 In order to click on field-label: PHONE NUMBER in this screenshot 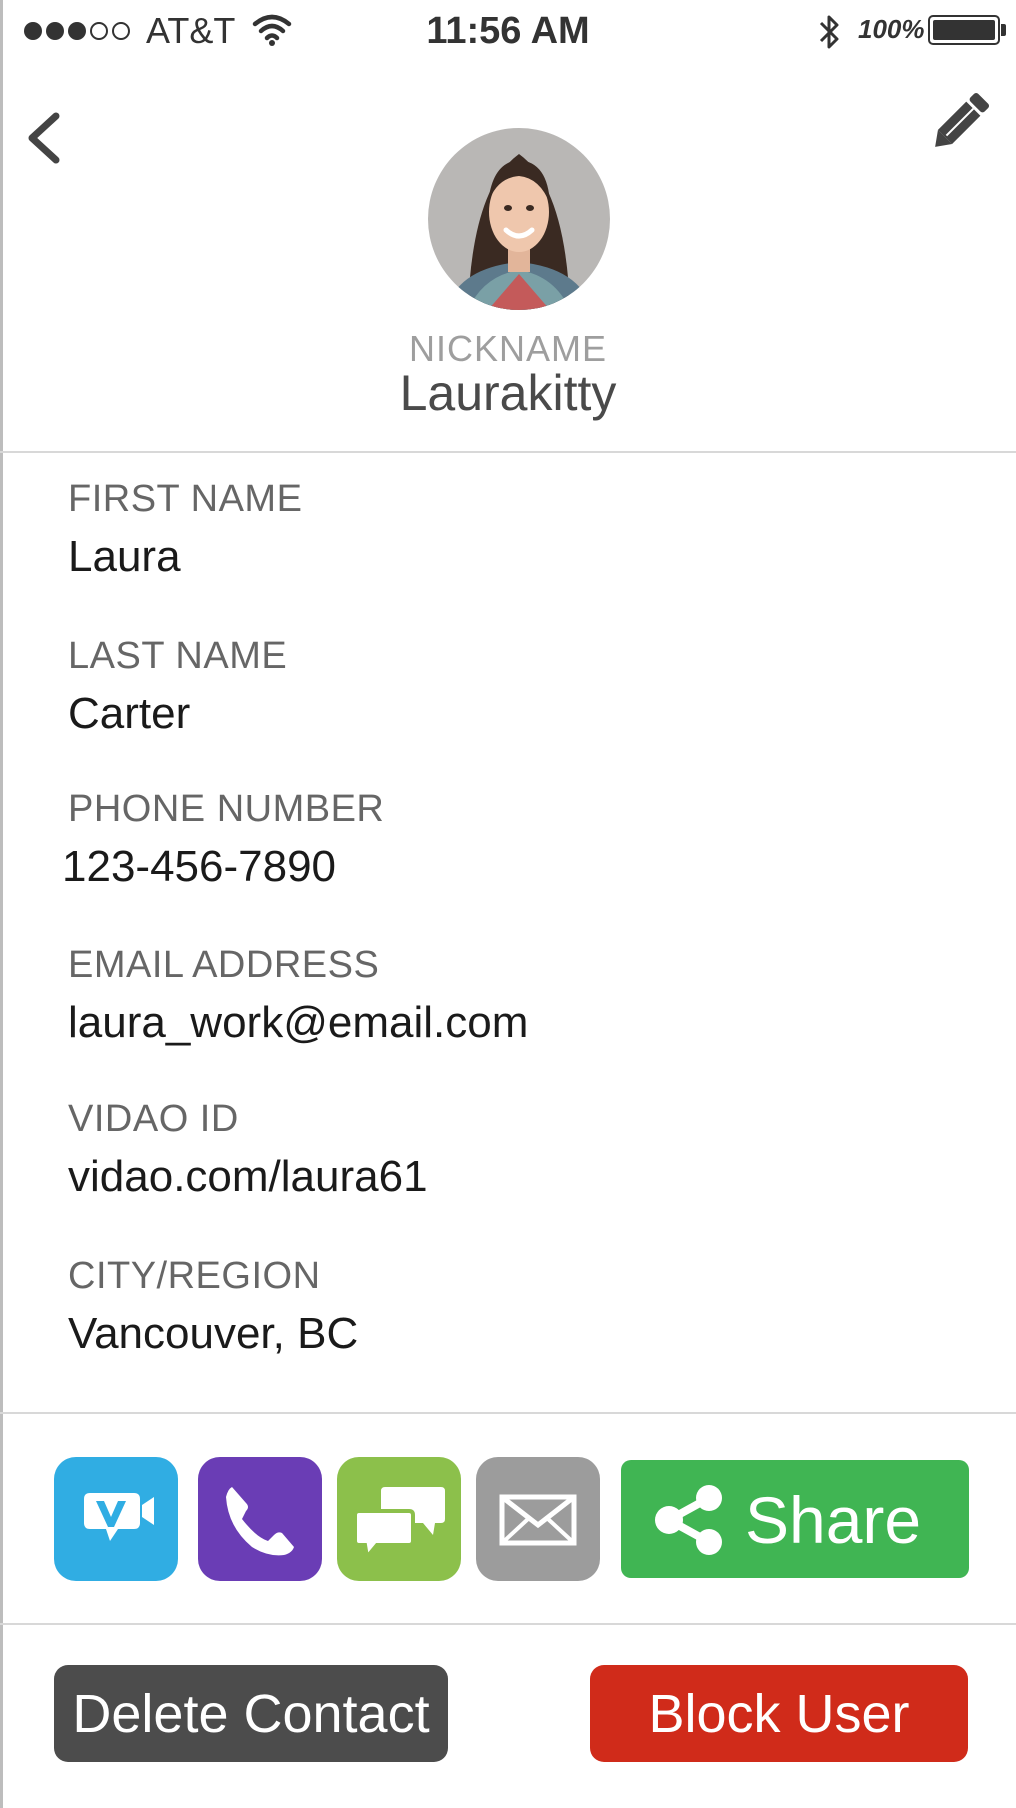, I will do `click(226, 809)`.